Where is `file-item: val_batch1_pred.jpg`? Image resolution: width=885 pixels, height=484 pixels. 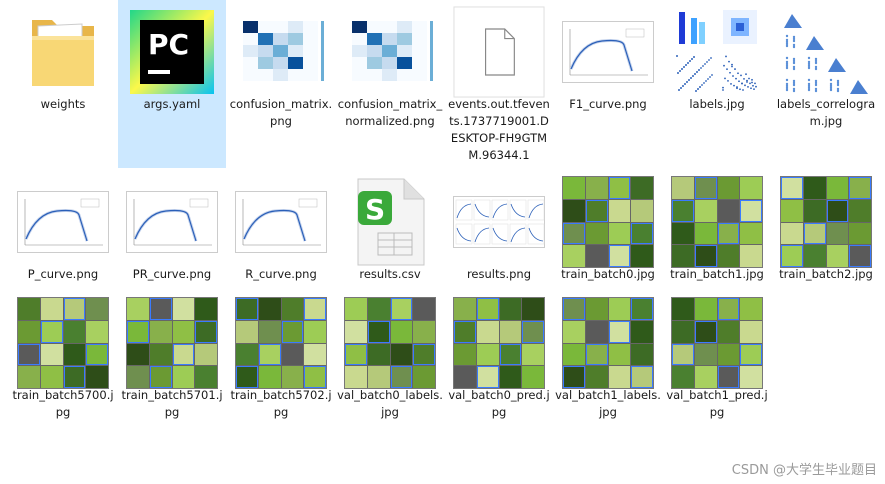
file-item: val_batch1_pred.jpg is located at coordinates (717, 375).